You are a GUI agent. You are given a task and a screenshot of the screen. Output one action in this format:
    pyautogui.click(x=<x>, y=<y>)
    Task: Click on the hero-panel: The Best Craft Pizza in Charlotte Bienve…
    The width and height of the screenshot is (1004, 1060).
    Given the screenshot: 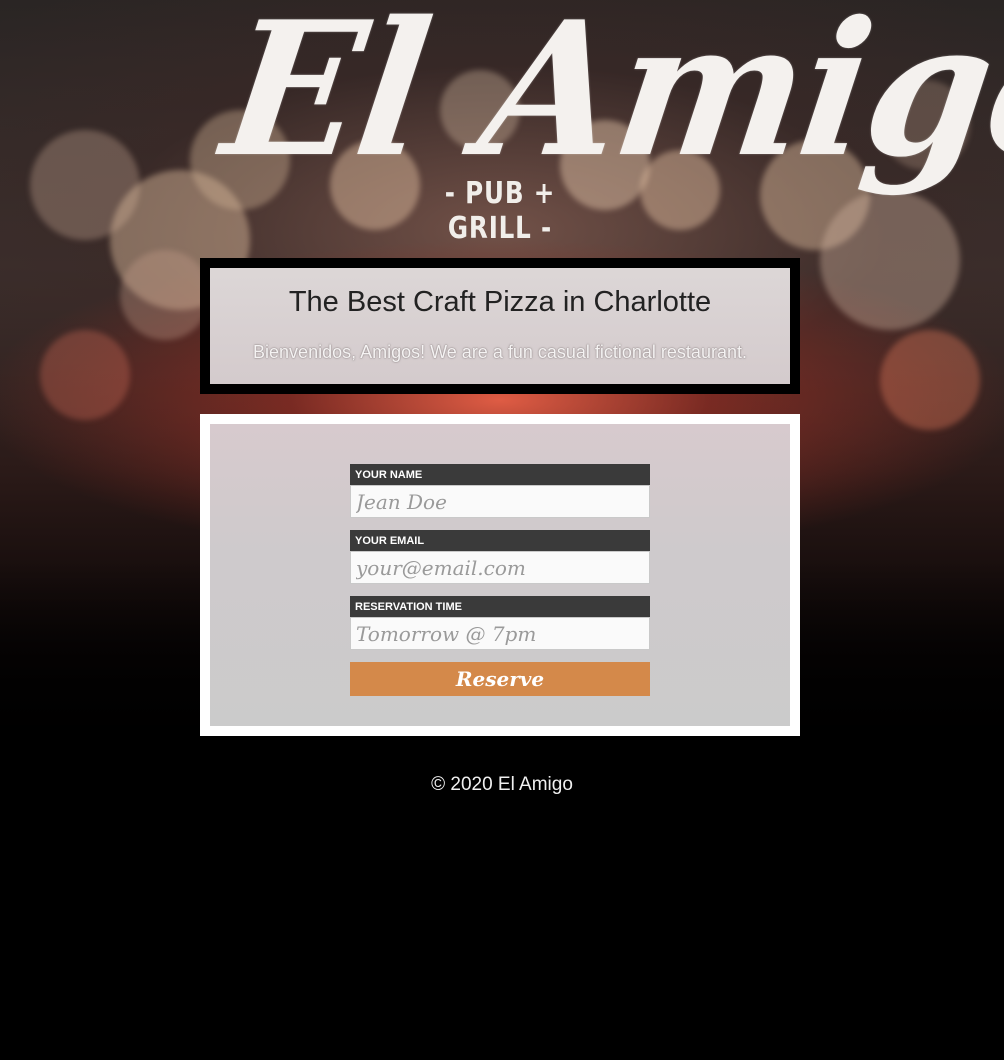 What is the action you would take?
    pyautogui.click(x=500, y=326)
    